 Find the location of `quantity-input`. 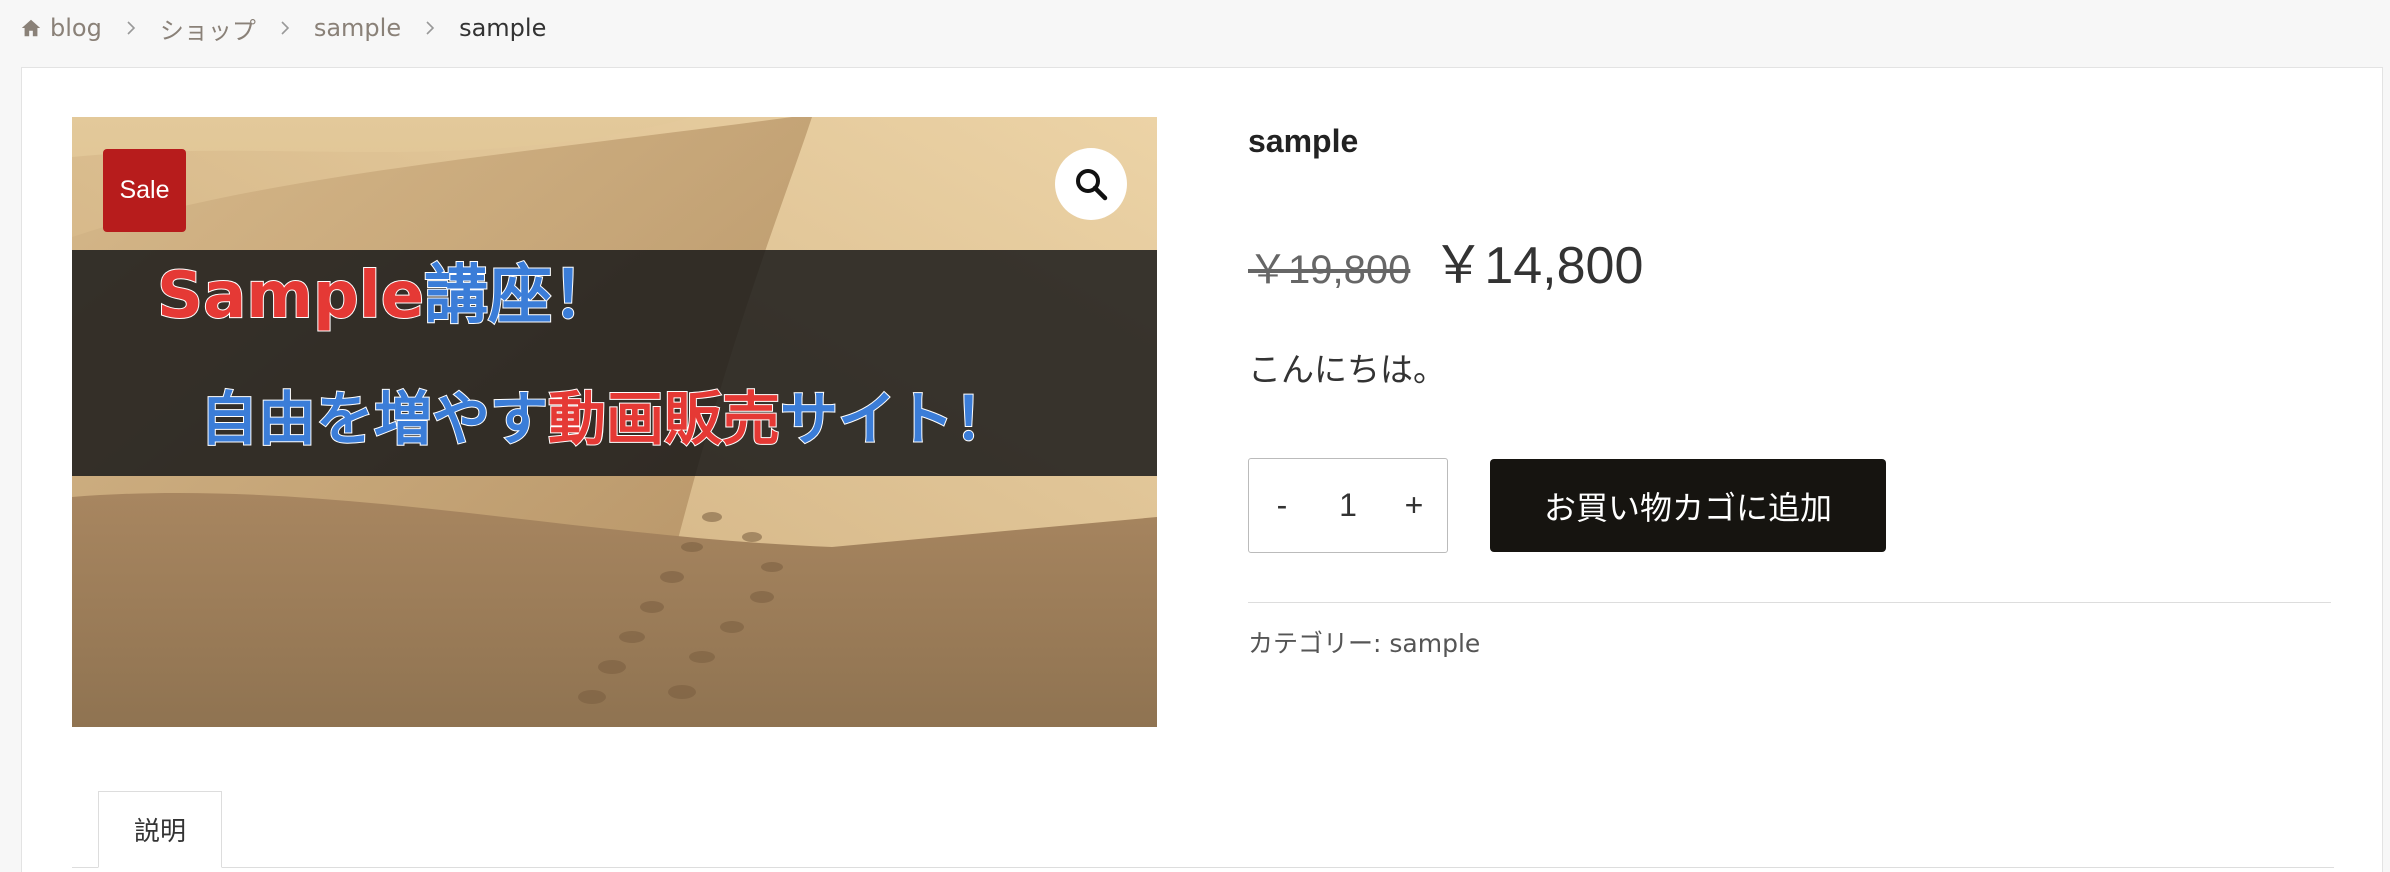

quantity-input is located at coordinates (1348, 505).